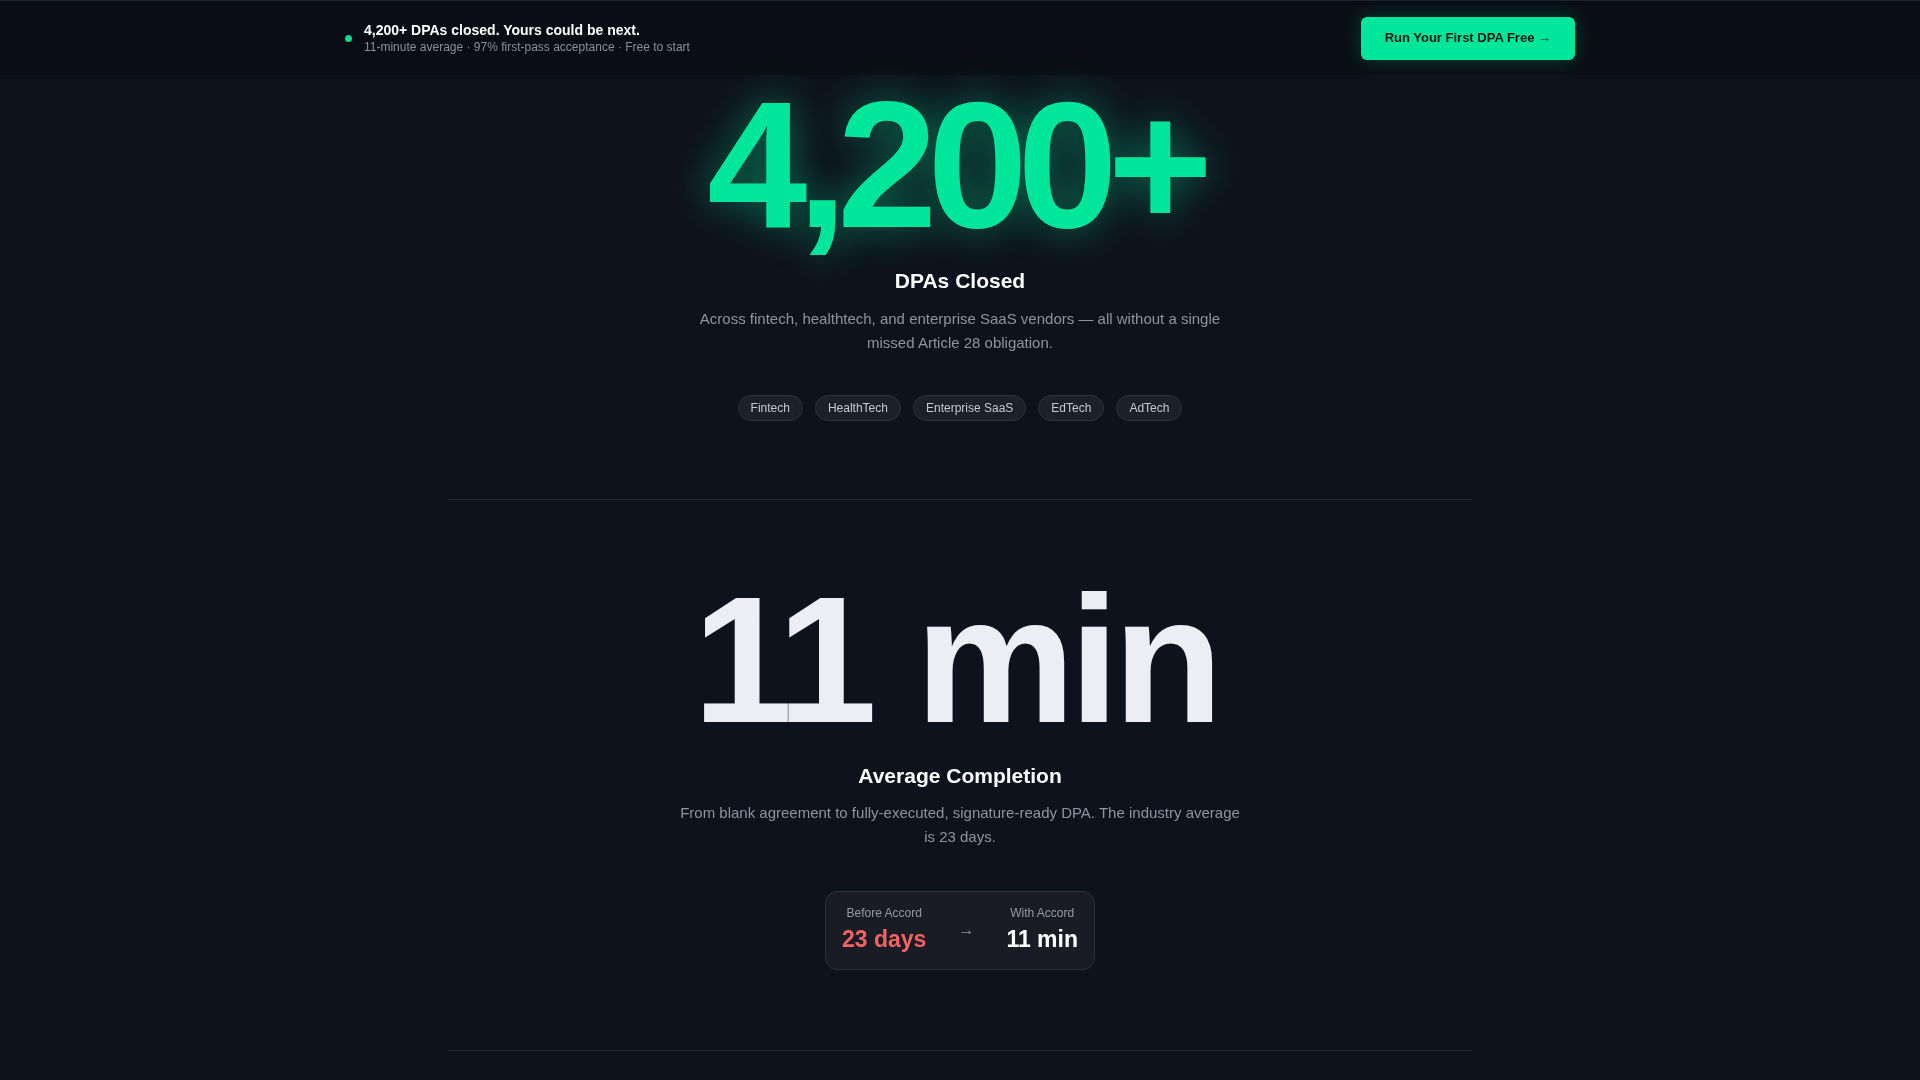 Image resolution: width=1920 pixels, height=1080 pixels. What do you see at coordinates (969, 407) in the screenshot?
I see `industry-tag: Enterprise SaaS` at bounding box center [969, 407].